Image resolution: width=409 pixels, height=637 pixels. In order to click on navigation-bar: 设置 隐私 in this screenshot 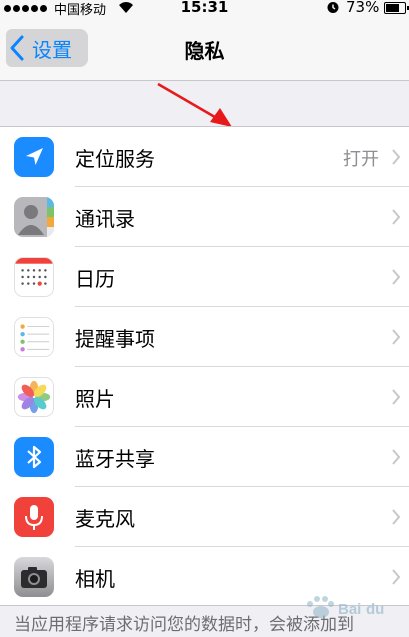, I will do `click(204, 48)`.